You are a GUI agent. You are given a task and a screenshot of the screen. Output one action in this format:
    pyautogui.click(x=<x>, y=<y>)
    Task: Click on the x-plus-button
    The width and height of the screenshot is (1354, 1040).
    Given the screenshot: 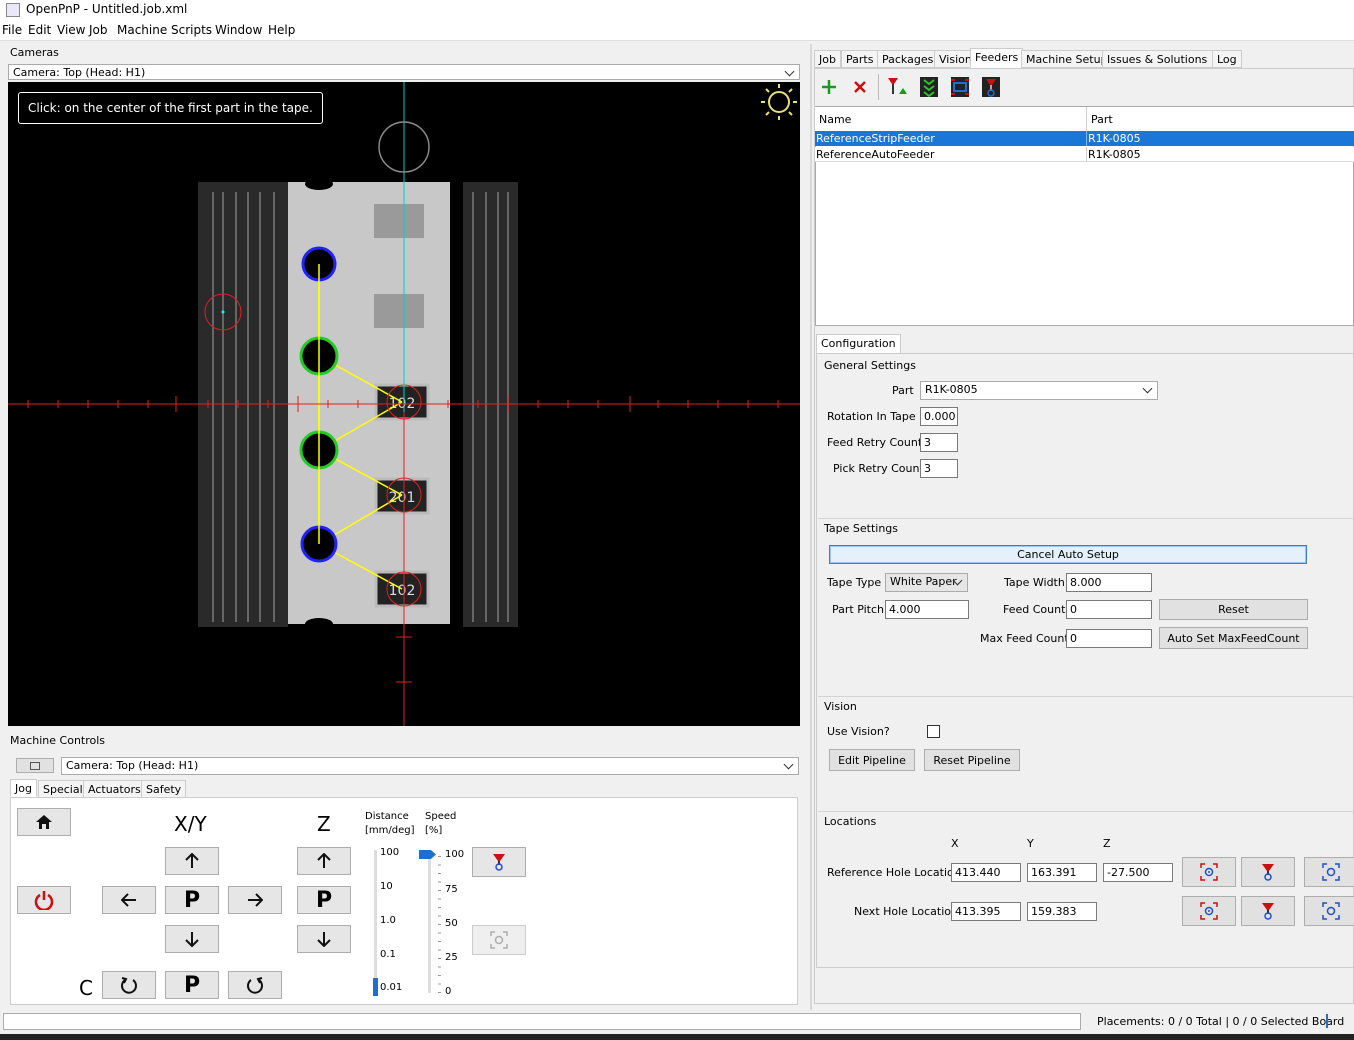 What is the action you would take?
    pyautogui.click(x=255, y=900)
    